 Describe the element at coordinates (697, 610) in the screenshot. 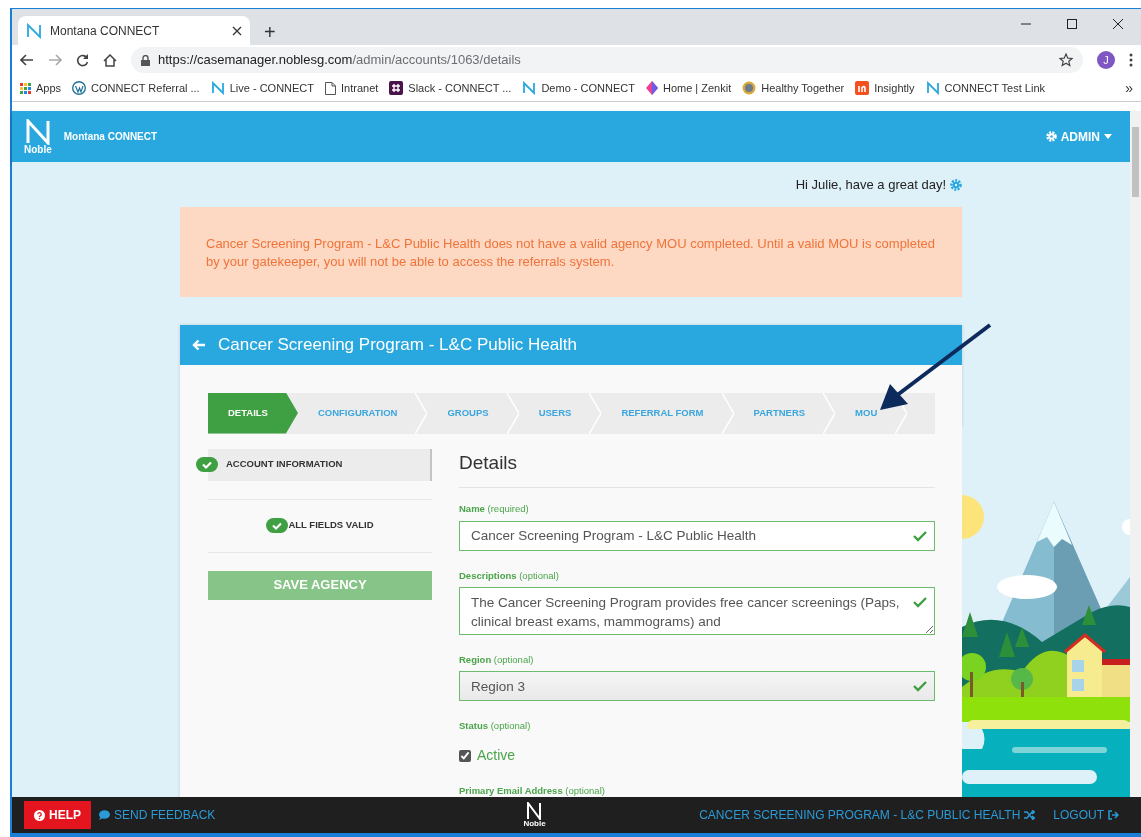

I see `description-field: The Cancer Screening Program provides free cancer screenings (Paps, clinical breast exams, mammograms) and` at that location.